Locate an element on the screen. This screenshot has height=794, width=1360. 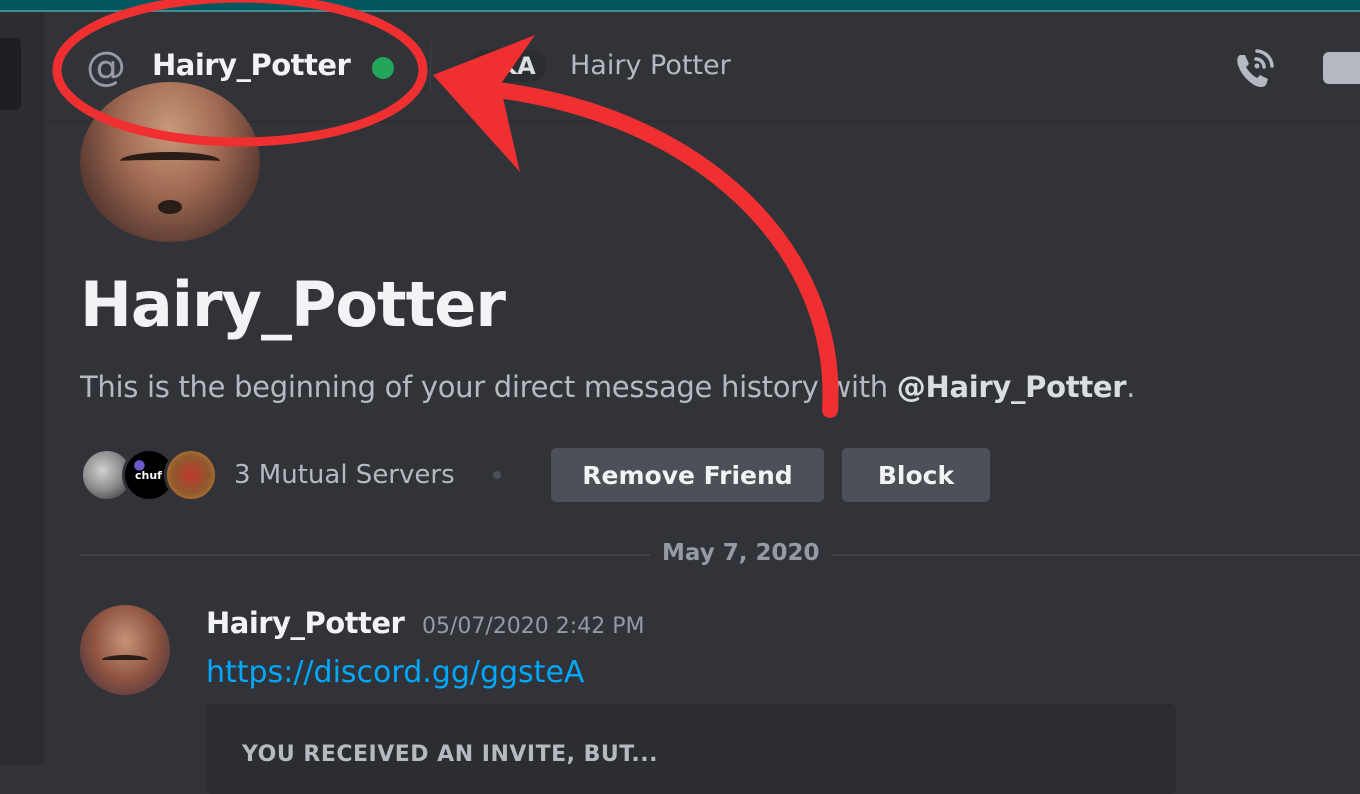
separator-dot is located at coordinates (496, 475).